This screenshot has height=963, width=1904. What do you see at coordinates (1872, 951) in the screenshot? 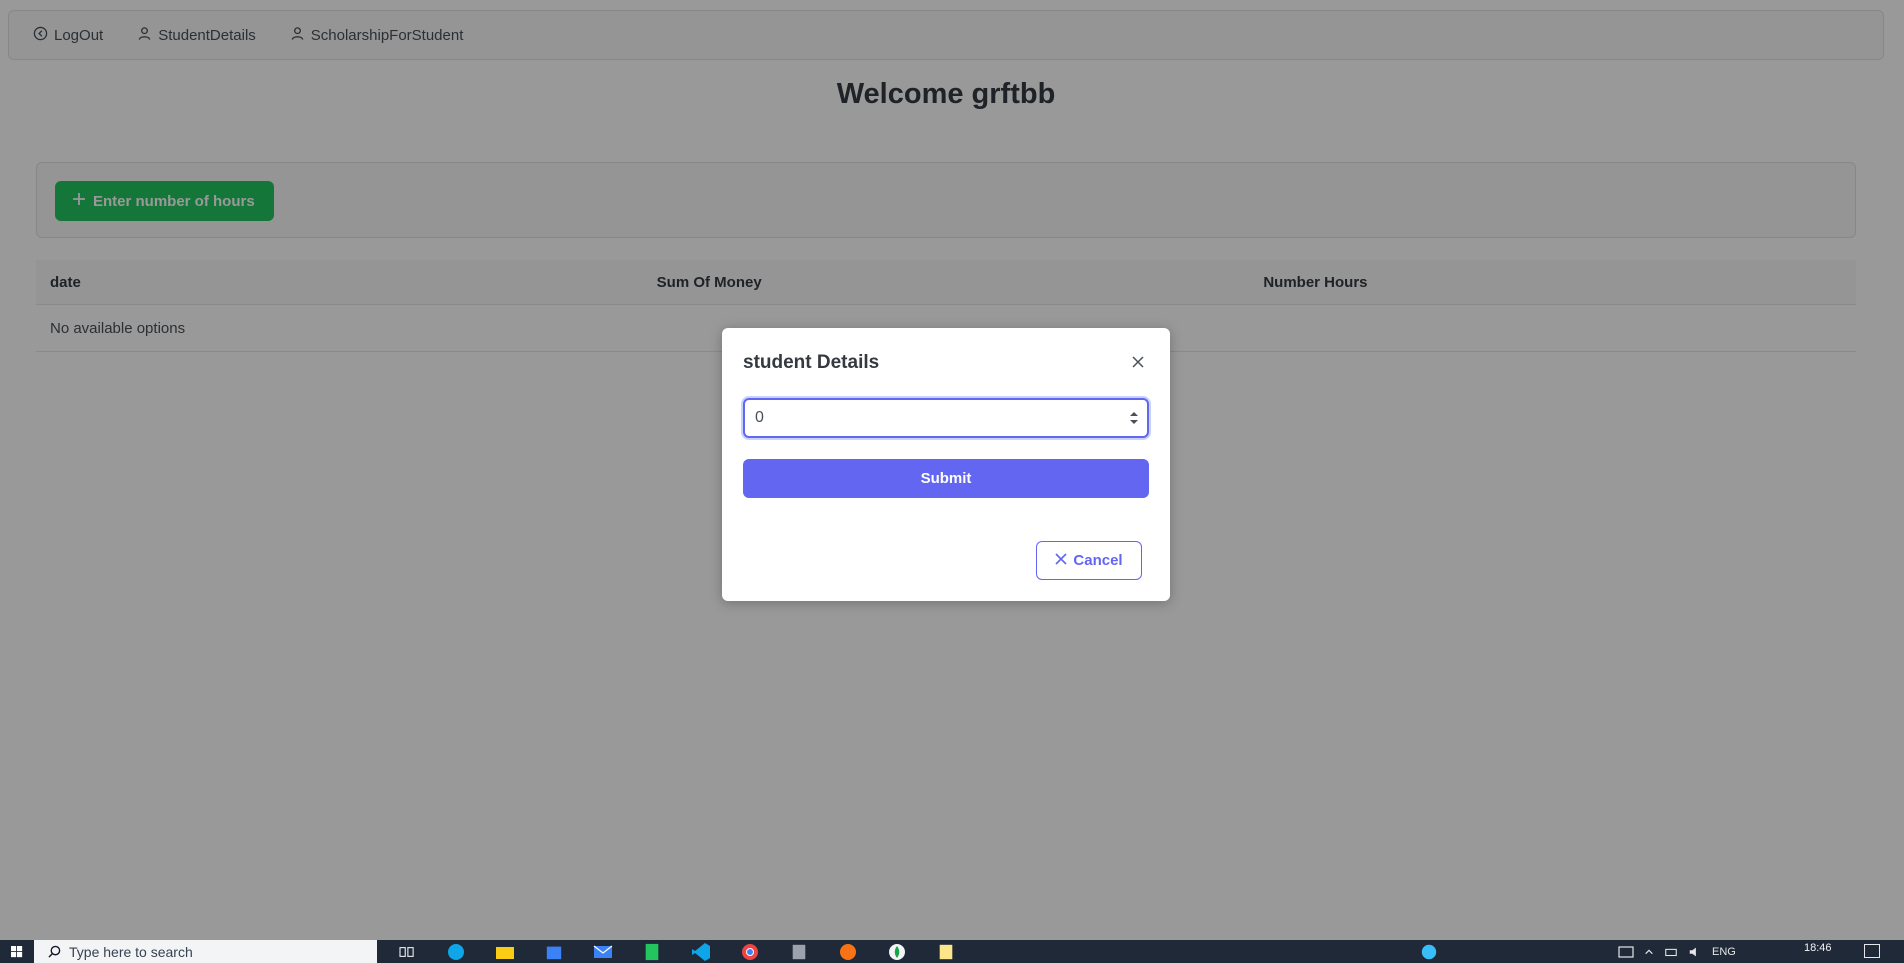
I see `notification-icon` at bounding box center [1872, 951].